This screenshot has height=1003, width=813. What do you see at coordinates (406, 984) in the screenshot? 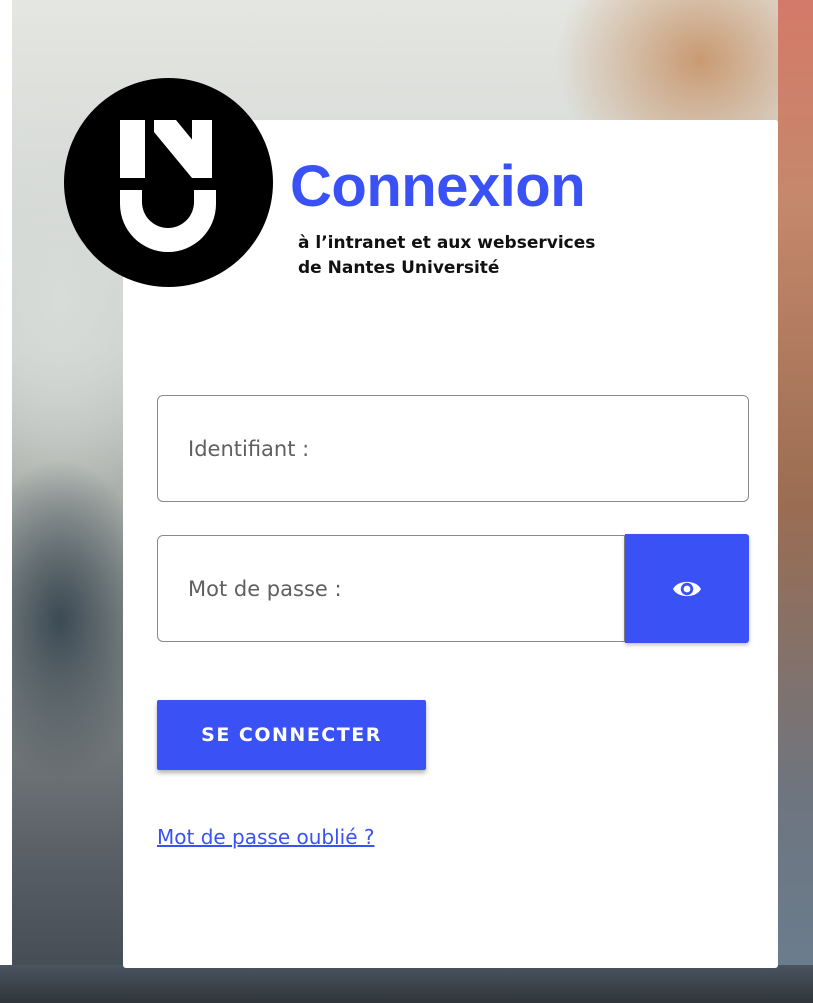
I see `background-photo-bottom` at bounding box center [406, 984].